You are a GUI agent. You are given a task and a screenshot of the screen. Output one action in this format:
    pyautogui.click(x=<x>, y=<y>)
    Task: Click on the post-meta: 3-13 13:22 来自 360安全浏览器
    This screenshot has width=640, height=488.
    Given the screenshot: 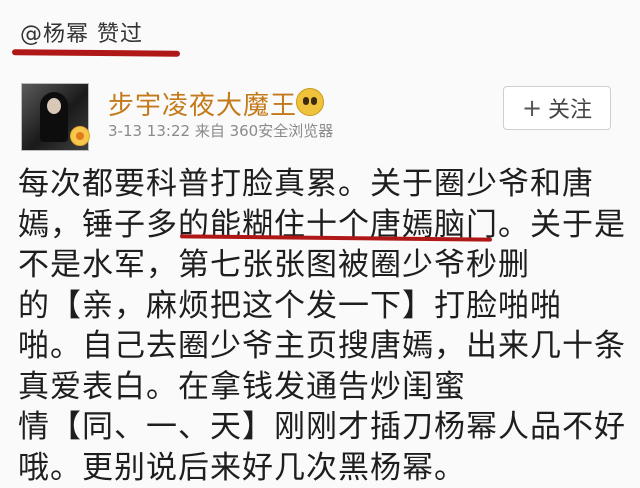 What is the action you would take?
    pyautogui.click(x=220, y=130)
    